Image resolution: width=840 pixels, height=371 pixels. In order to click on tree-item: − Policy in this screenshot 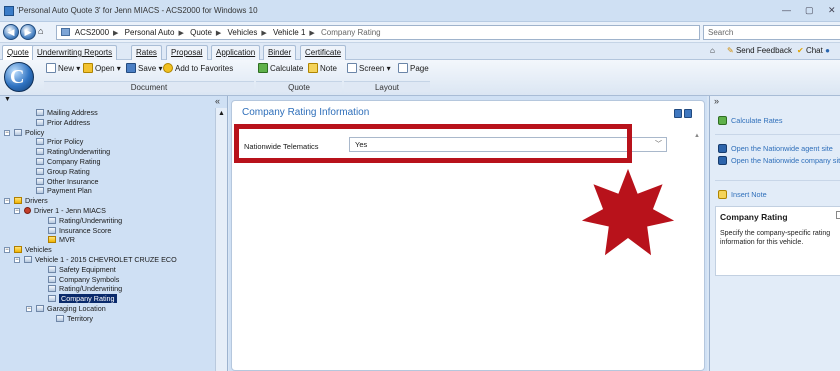, I will do `click(107, 133)`.